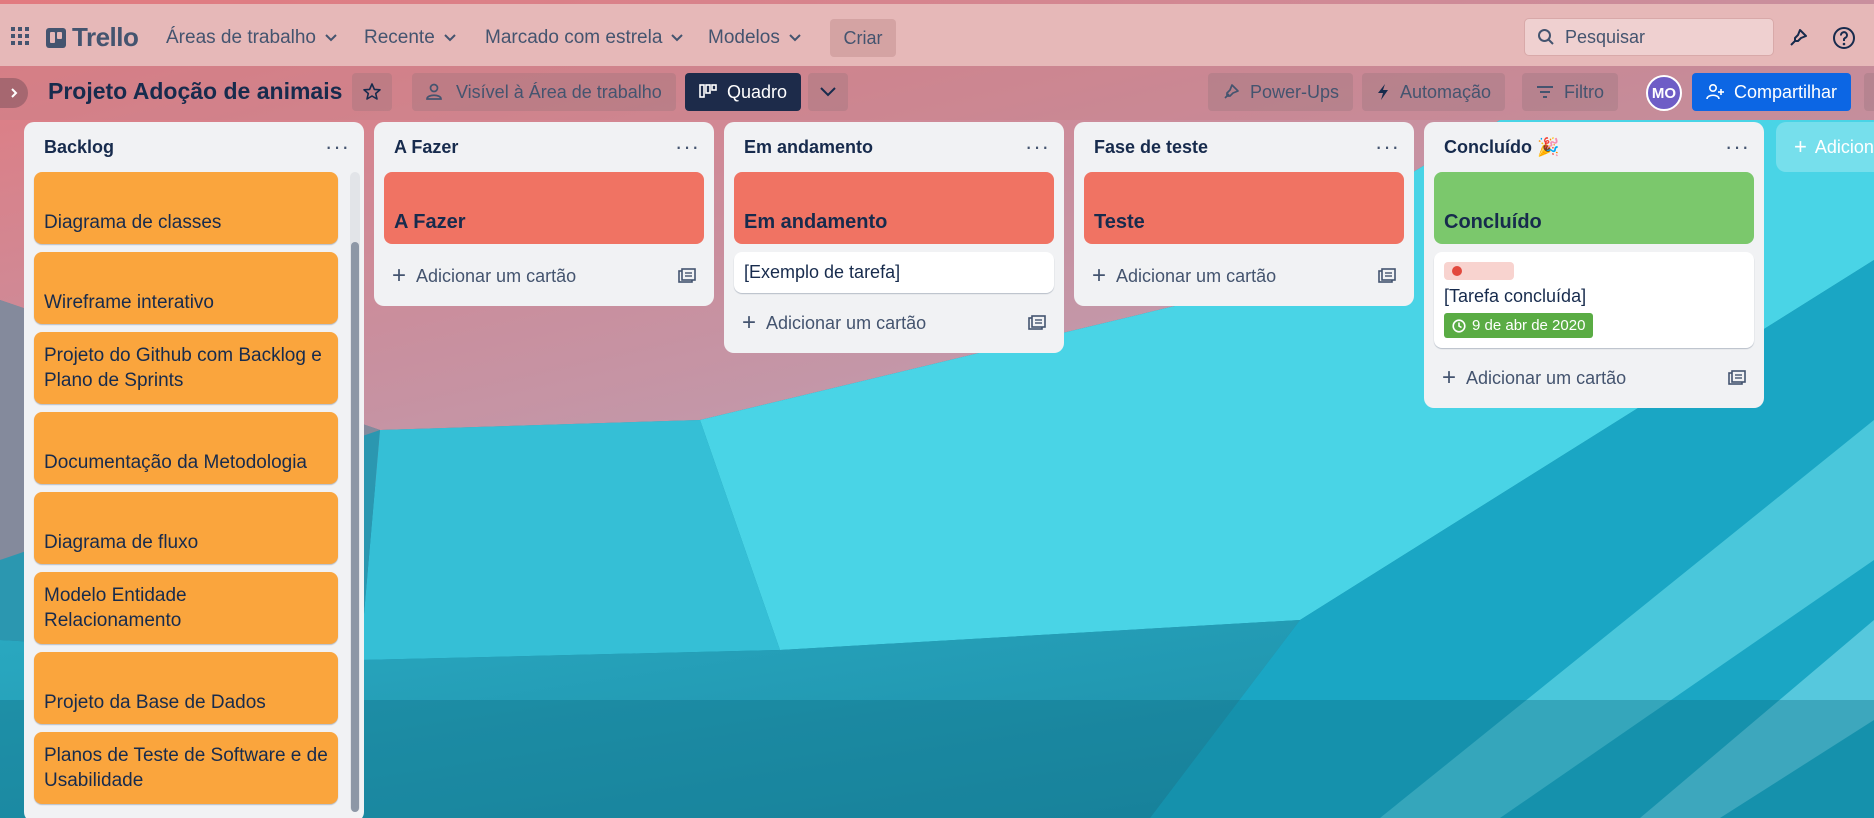 This screenshot has height=818, width=1874. What do you see at coordinates (434, 91) in the screenshot?
I see `people-icon` at bounding box center [434, 91].